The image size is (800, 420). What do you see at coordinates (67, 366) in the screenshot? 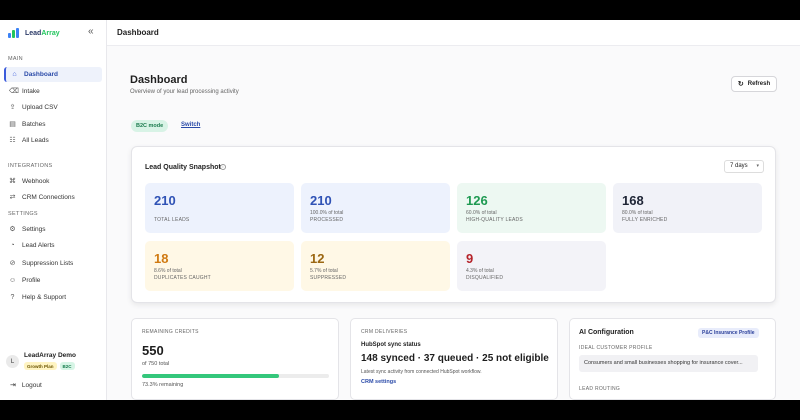
I see `mode-badge: B2C` at bounding box center [67, 366].